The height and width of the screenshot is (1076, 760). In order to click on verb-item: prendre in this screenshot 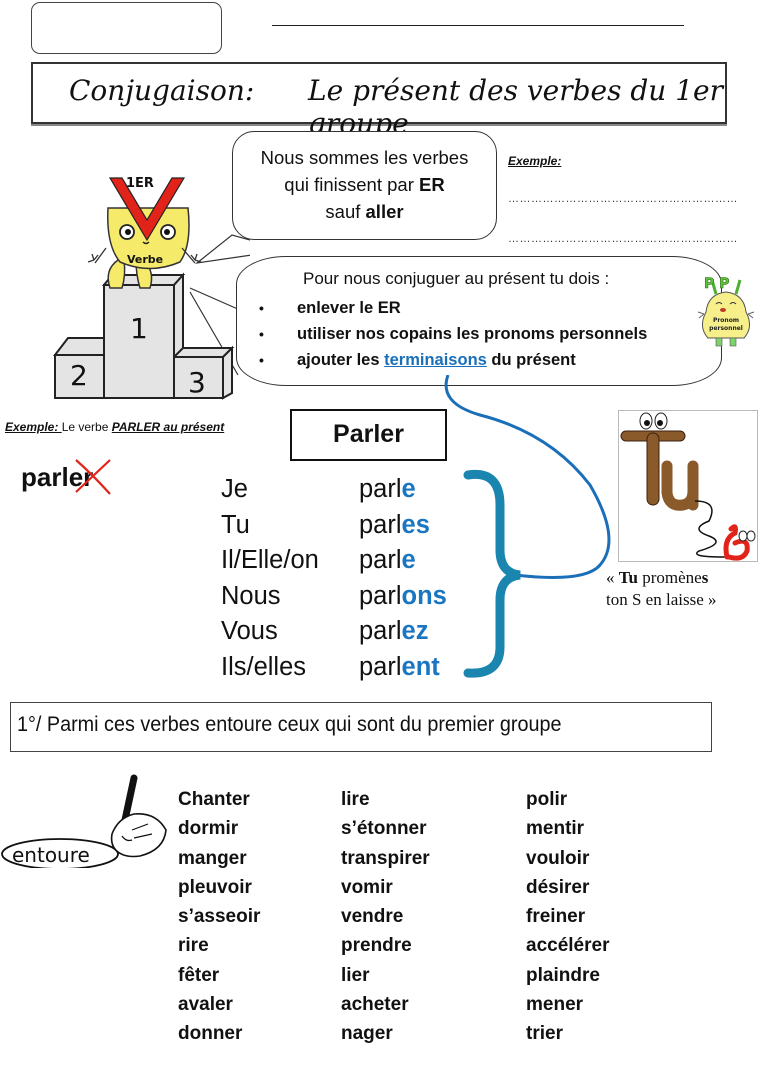, I will do `click(385, 945)`.